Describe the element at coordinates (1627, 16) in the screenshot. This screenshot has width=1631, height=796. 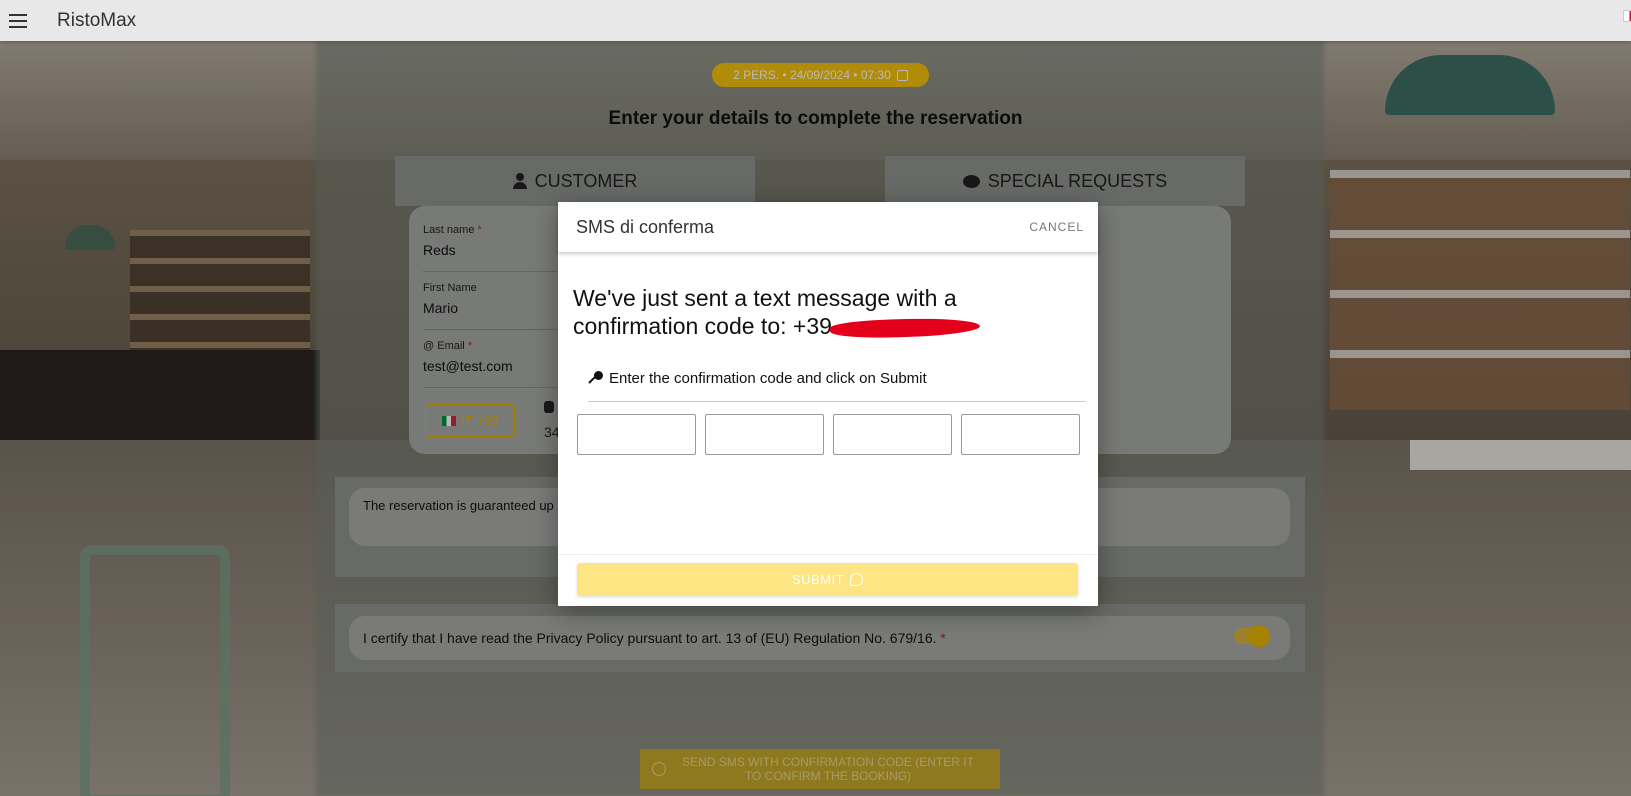
I see `language-flag-icon` at that location.